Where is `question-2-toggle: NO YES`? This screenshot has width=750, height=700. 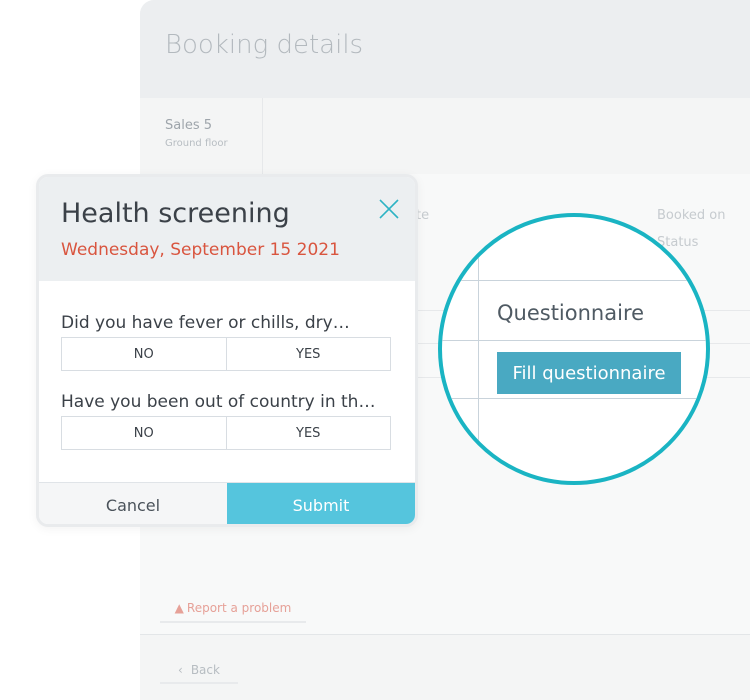 question-2-toggle: NO YES is located at coordinates (226, 433).